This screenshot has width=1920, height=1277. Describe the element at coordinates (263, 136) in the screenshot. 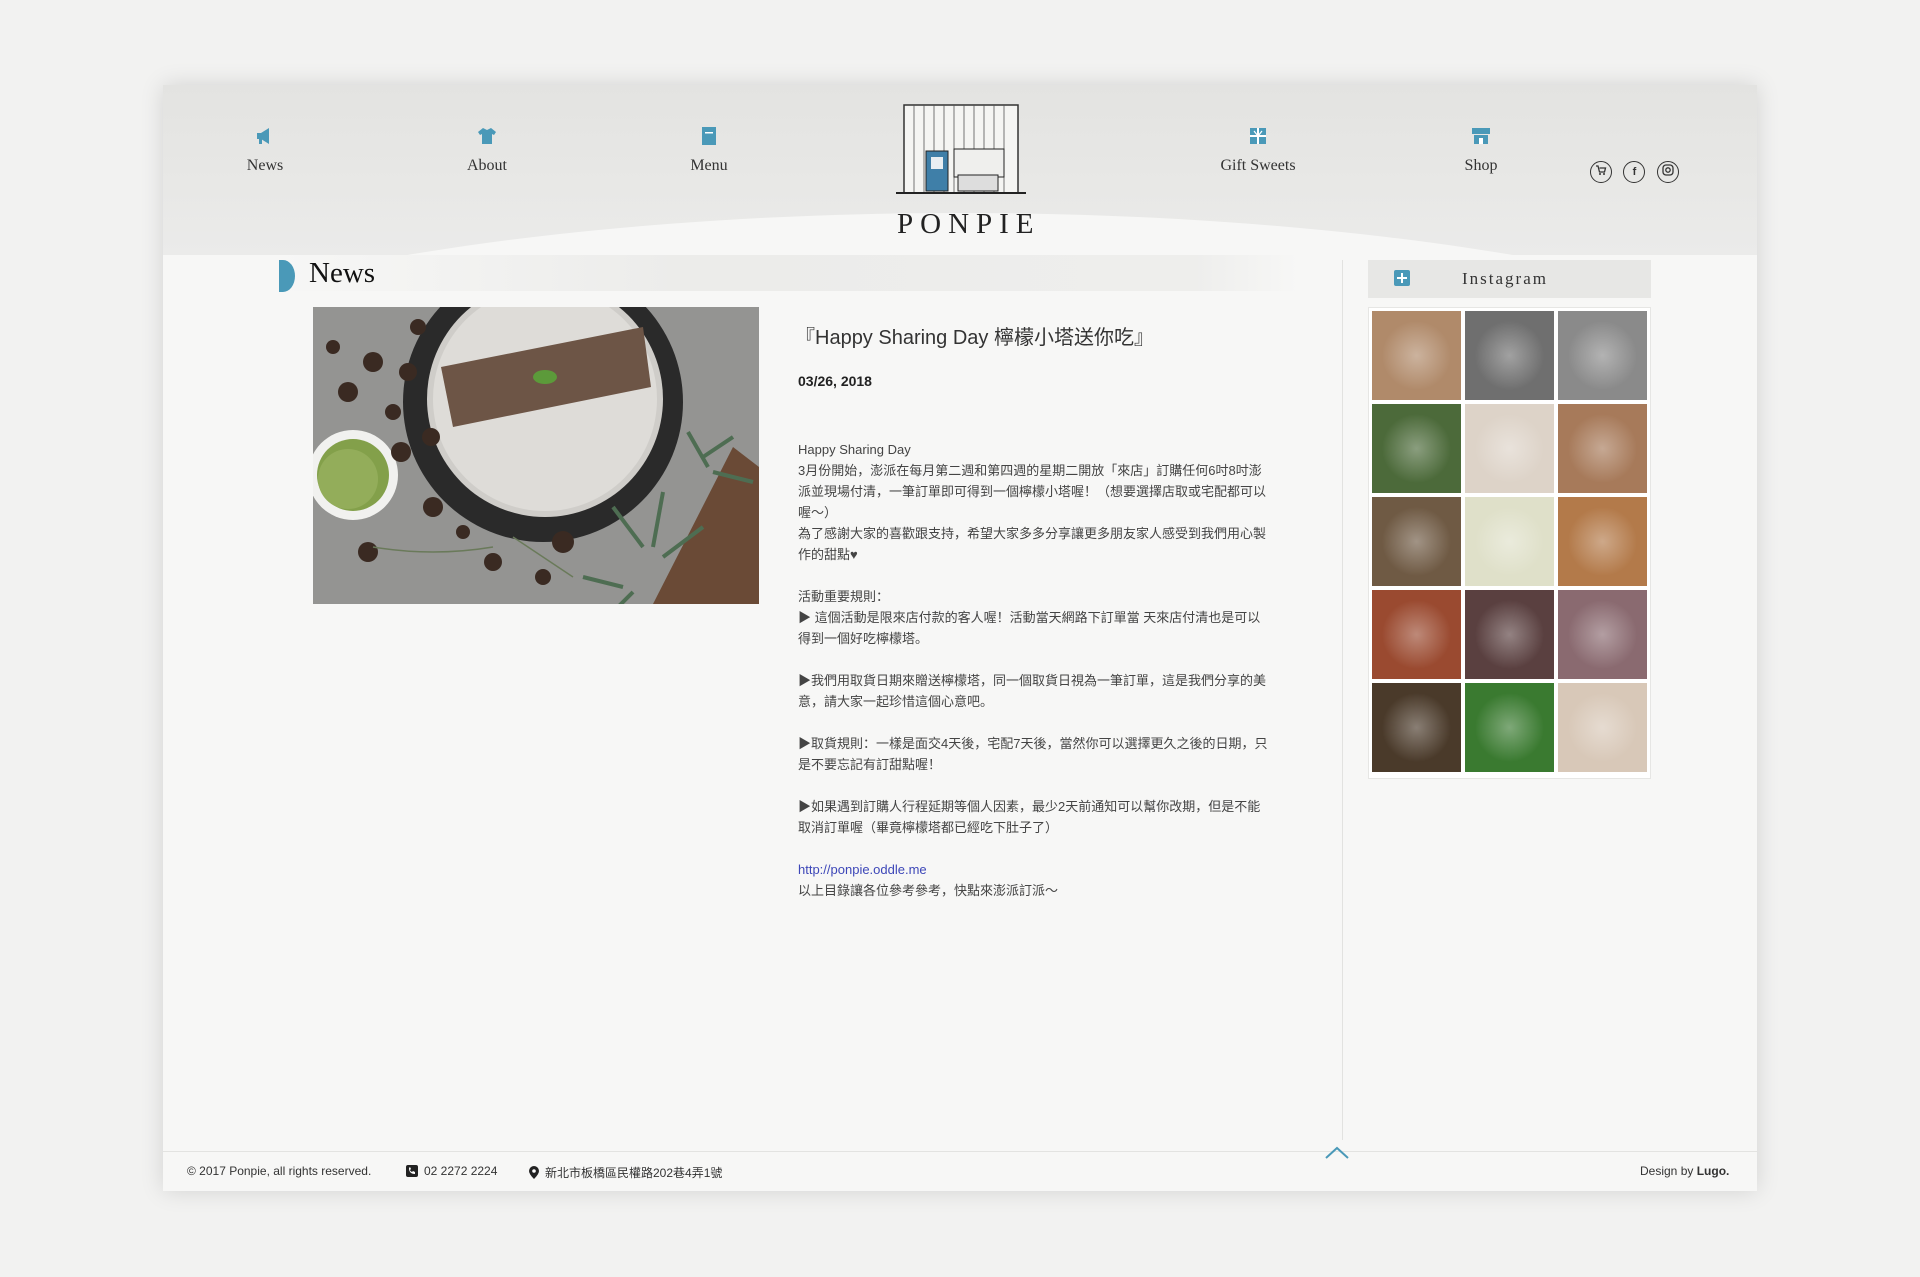

I see `megaphone-icon` at that location.